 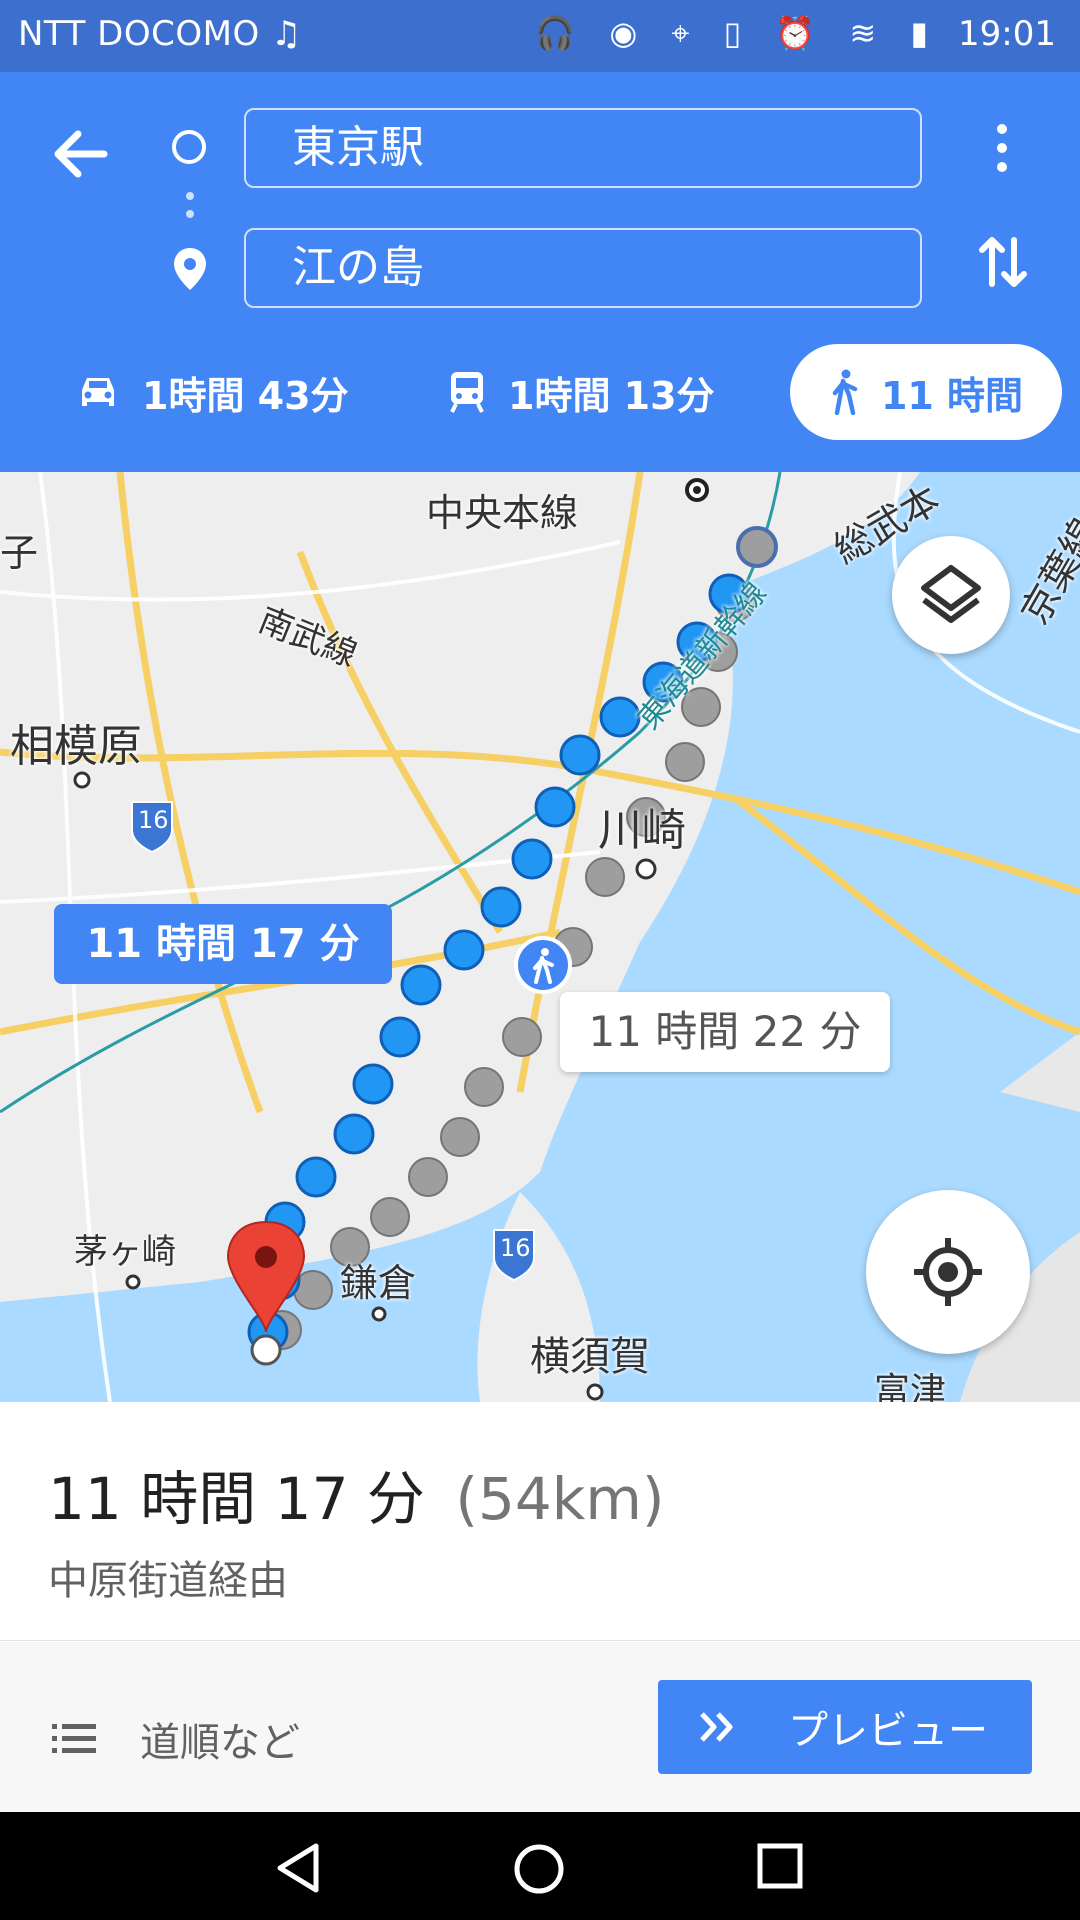 What do you see at coordinates (467, 392) in the screenshot?
I see `train-icon` at bounding box center [467, 392].